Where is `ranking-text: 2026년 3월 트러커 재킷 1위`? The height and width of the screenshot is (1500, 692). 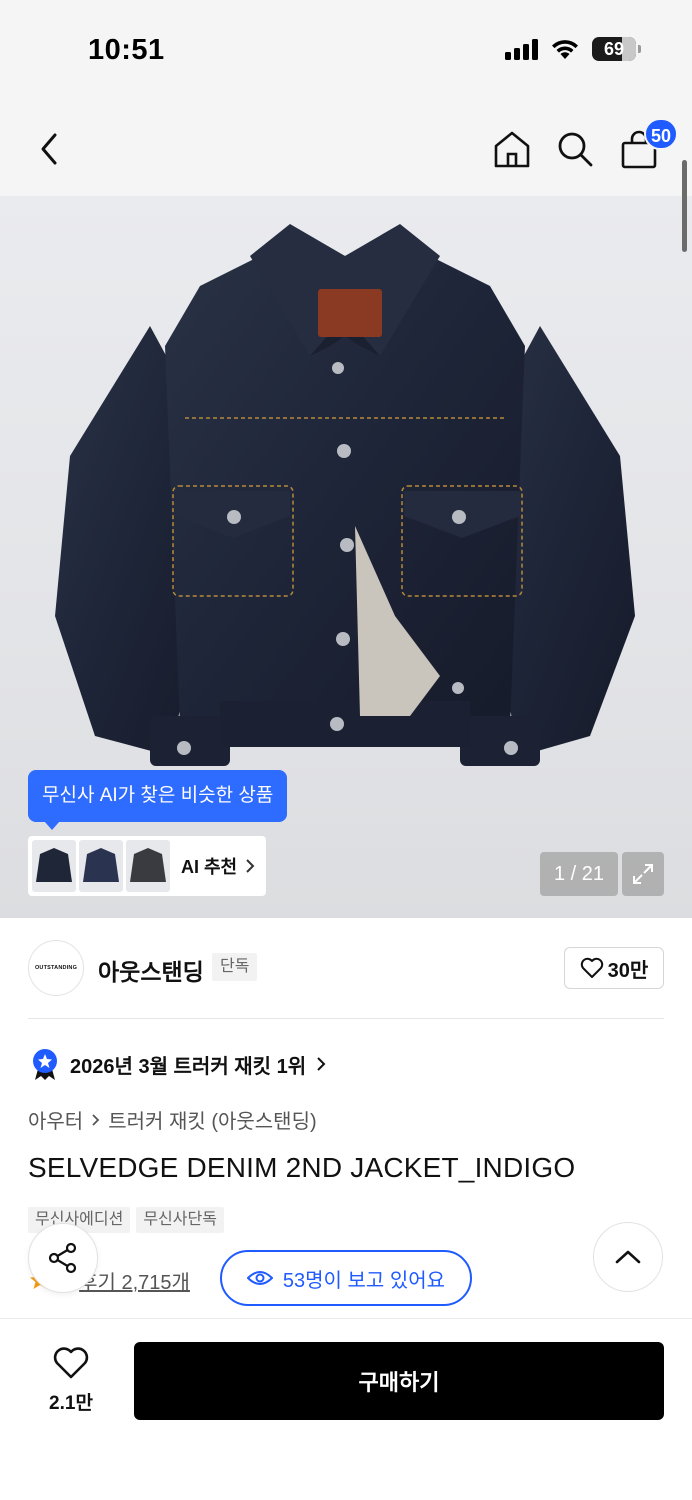
ranking-text: 2026년 3월 트러커 재킷 1위 is located at coordinates (188, 1066).